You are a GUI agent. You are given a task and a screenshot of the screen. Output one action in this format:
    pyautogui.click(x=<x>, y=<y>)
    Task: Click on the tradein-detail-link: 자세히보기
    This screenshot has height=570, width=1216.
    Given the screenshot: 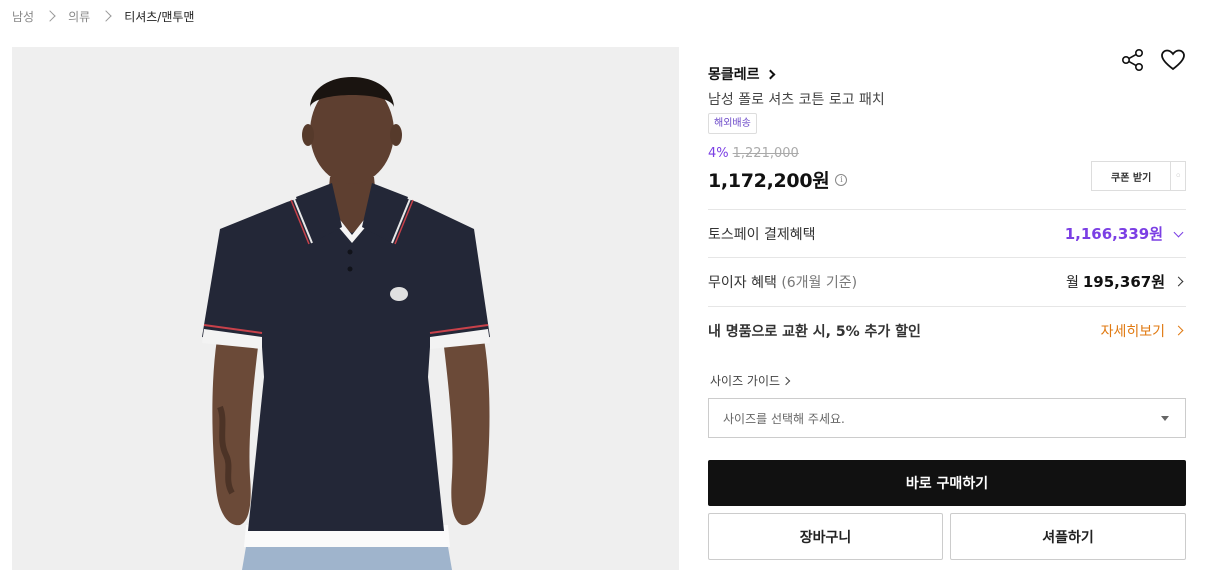 What is the action you would take?
    pyautogui.click(x=1143, y=331)
    